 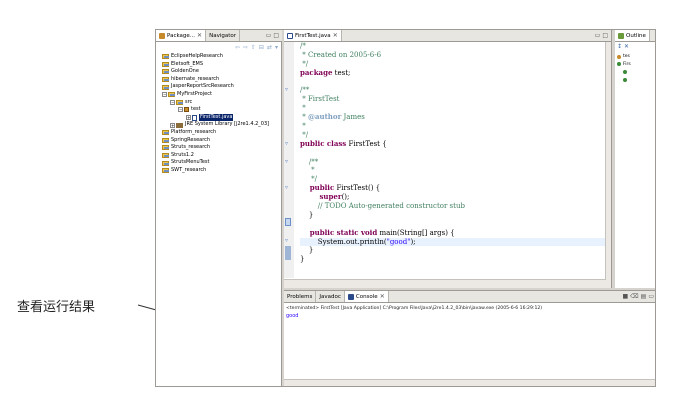 What do you see at coordinates (194, 93) in the screenshot?
I see `tree-item-label: MyFirstProject` at bounding box center [194, 93].